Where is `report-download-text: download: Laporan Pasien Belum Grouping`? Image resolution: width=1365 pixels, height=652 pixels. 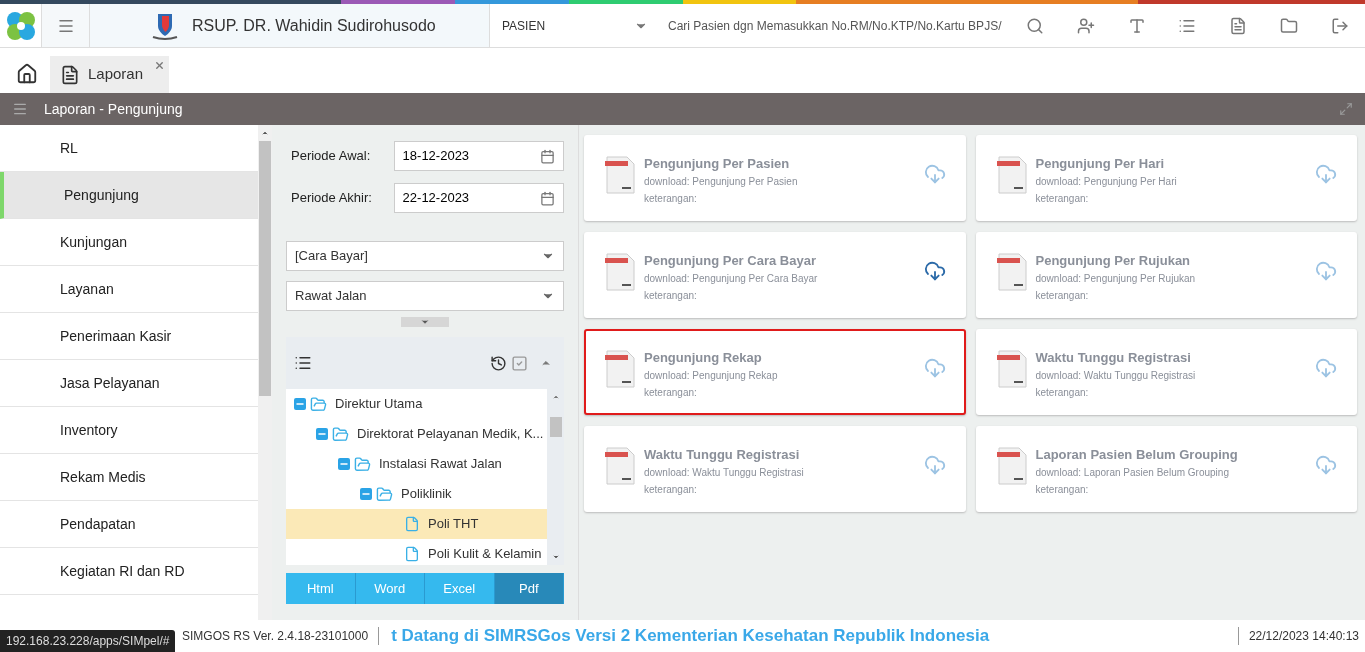
report-download-text: download: Laporan Pasien Belum Grouping is located at coordinates (1132, 473).